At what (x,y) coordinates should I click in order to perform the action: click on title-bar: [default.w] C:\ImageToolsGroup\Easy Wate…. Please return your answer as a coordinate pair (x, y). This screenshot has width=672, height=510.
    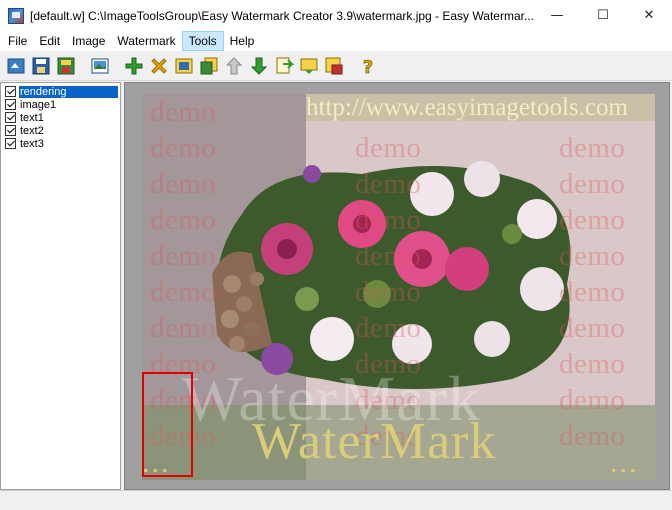
    Looking at the image, I should click on (336, 15).